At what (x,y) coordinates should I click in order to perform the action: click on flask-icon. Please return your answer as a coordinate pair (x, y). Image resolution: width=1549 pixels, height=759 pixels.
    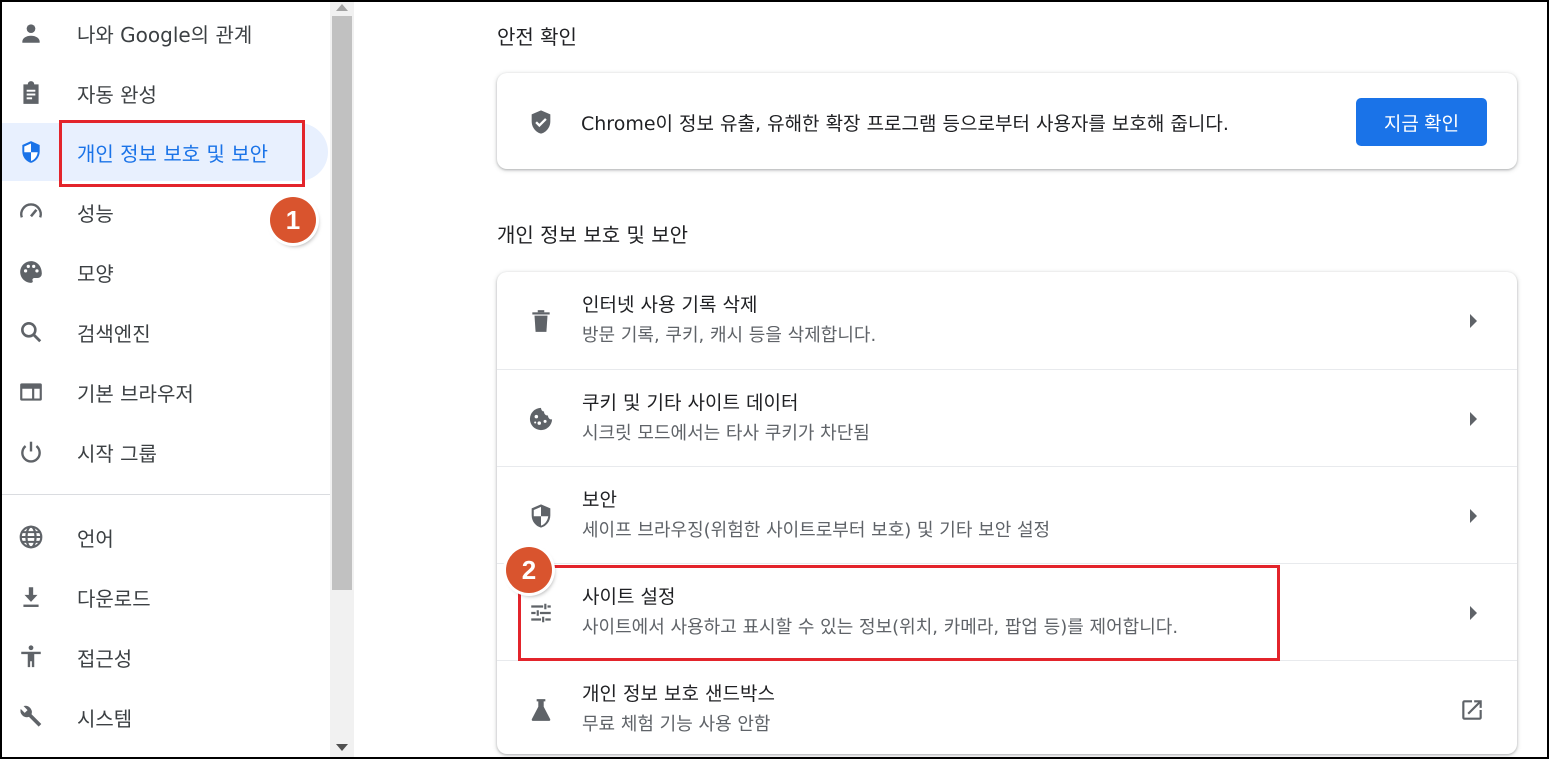
    Looking at the image, I should click on (541, 710).